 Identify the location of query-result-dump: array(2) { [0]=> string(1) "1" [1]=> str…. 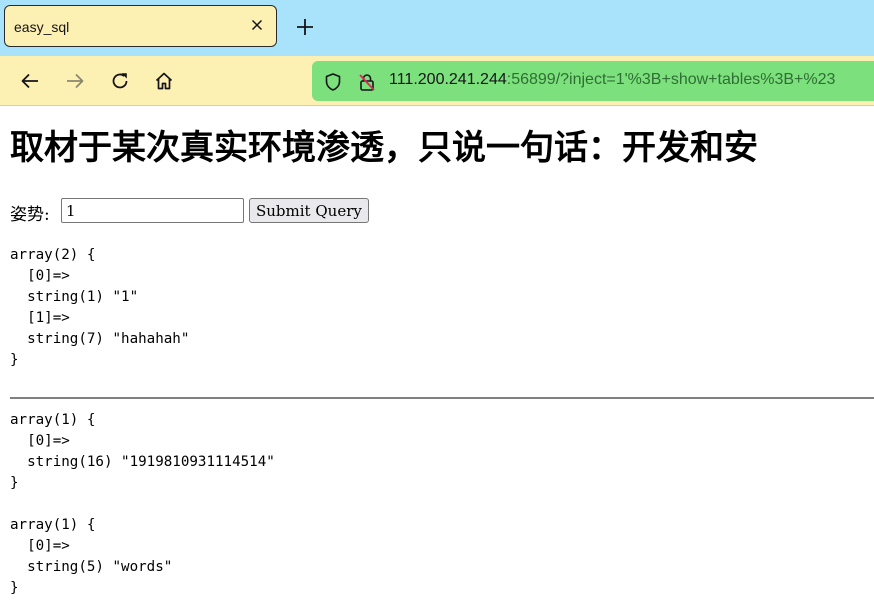
(100, 307).